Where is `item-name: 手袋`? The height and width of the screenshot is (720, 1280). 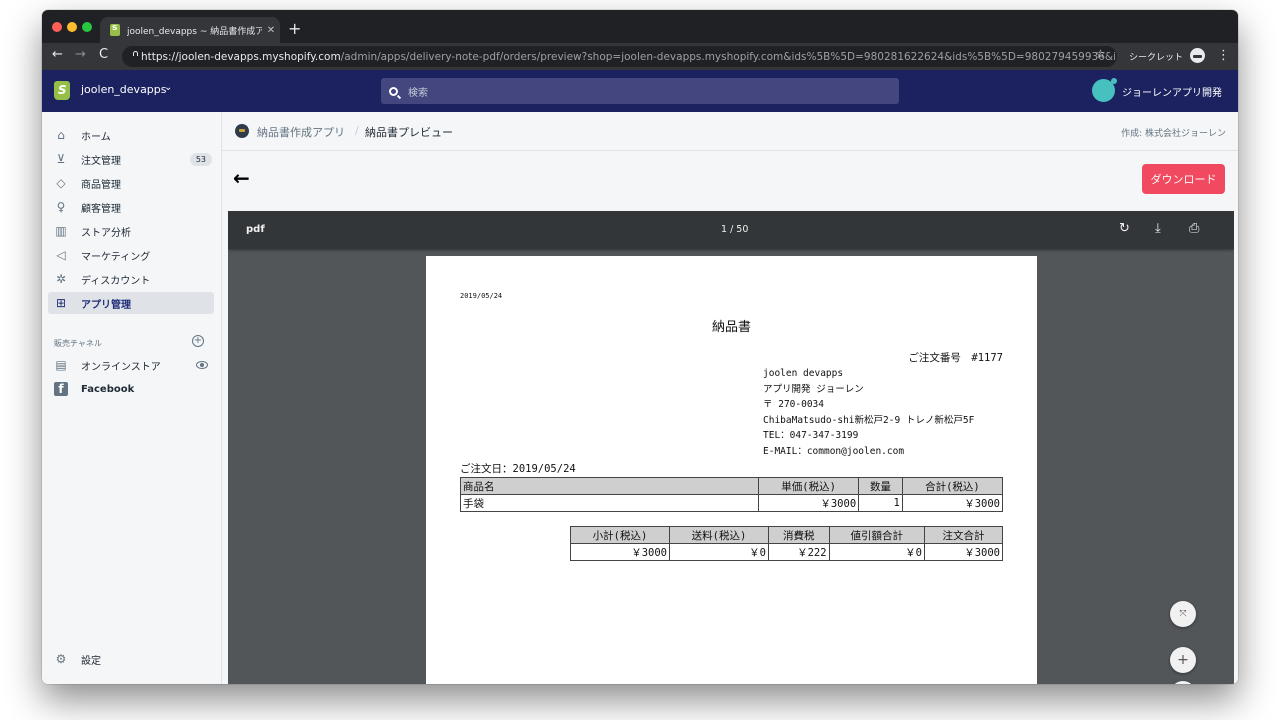
item-name: 手袋 is located at coordinates (609, 503).